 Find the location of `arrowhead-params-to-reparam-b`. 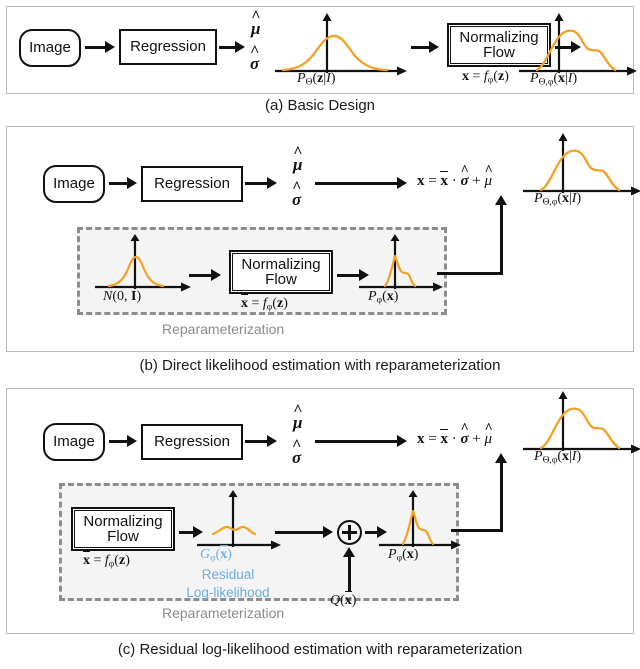

arrowhead-params-to-reparam-b is located at coordinates (402, 183).